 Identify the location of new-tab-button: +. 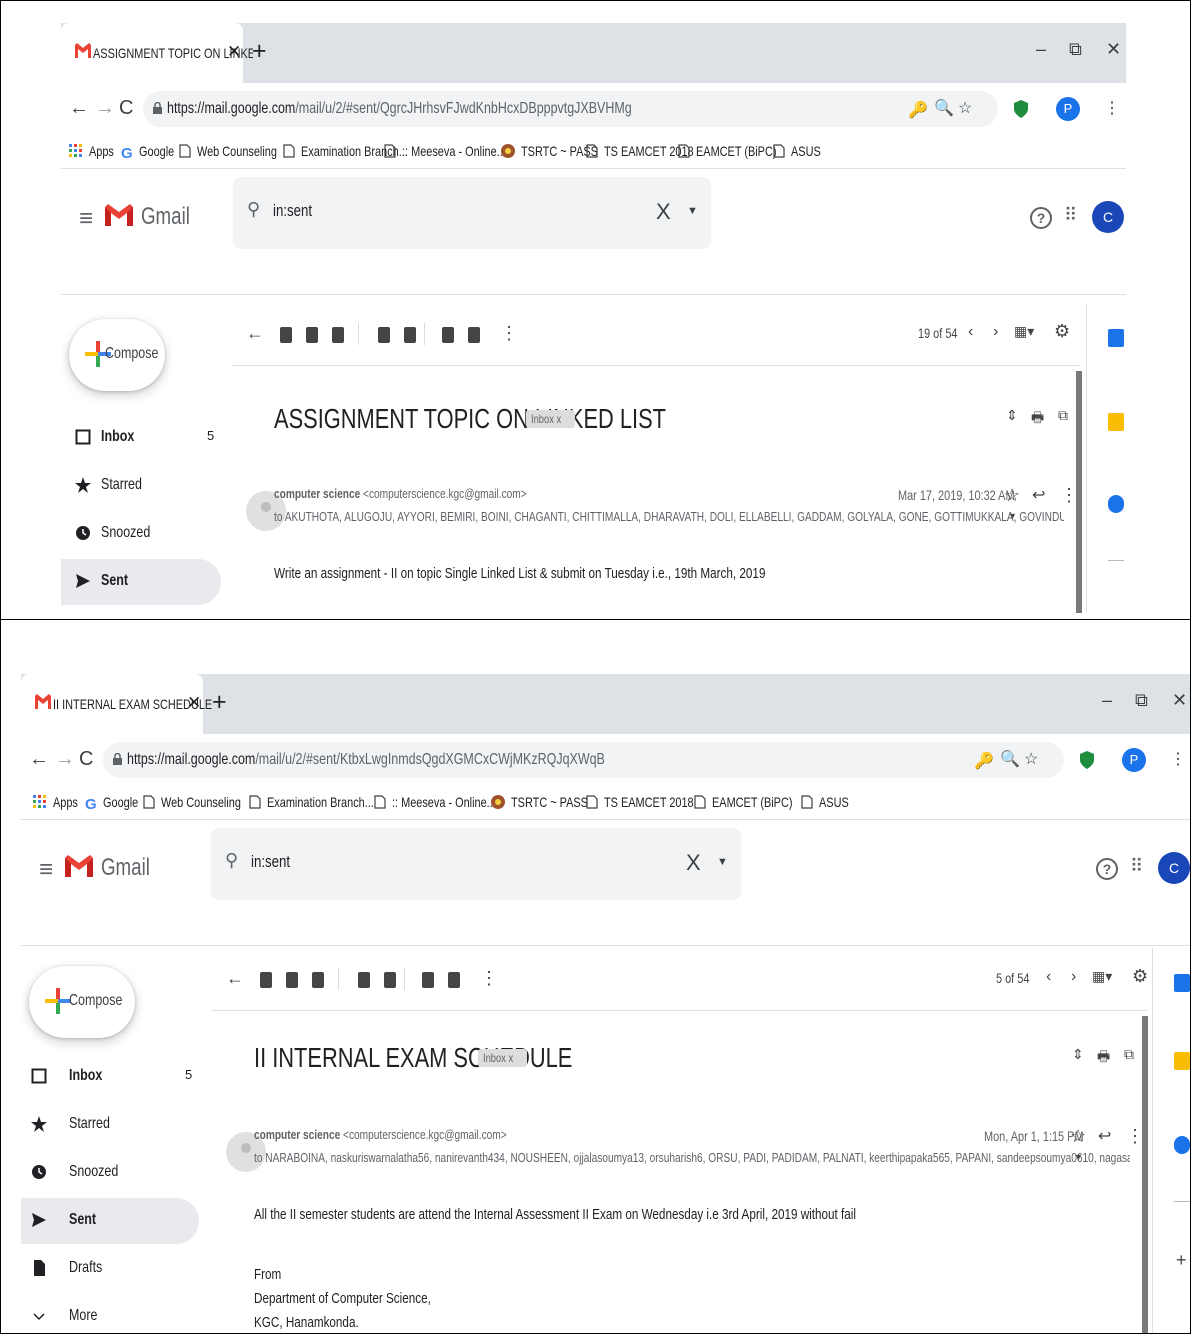
(219, 702).